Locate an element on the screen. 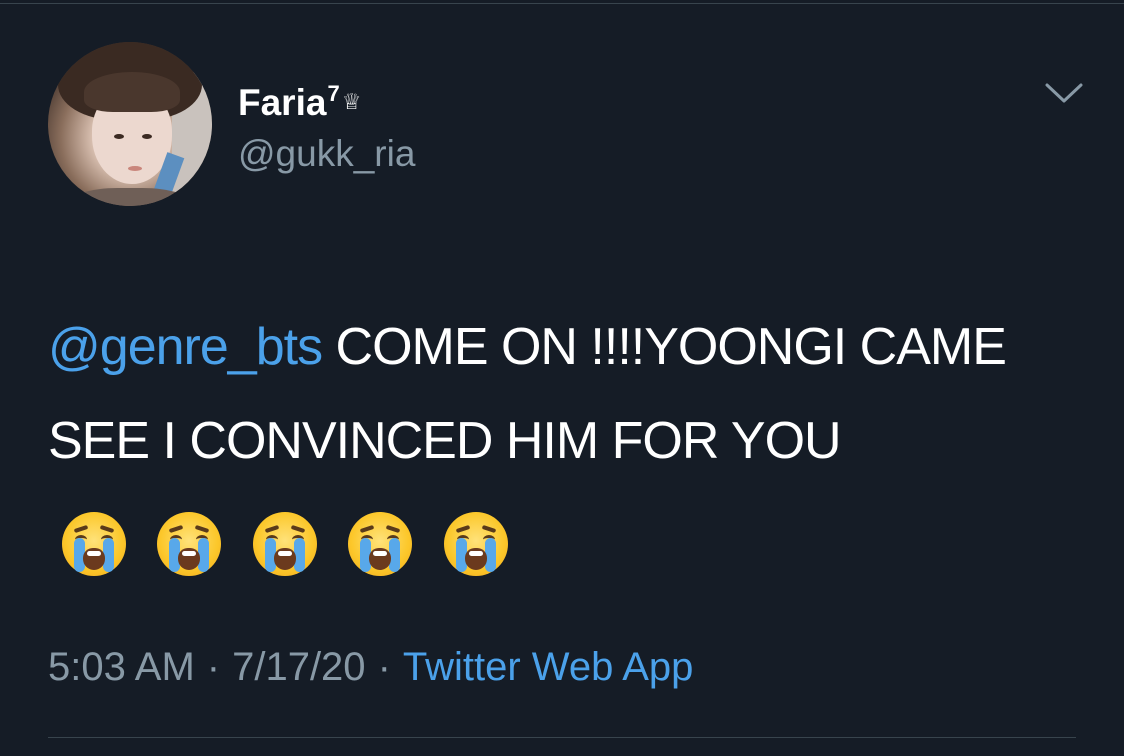 The image size is (1124, 756). top-divider is located at coordinates (562, 3).